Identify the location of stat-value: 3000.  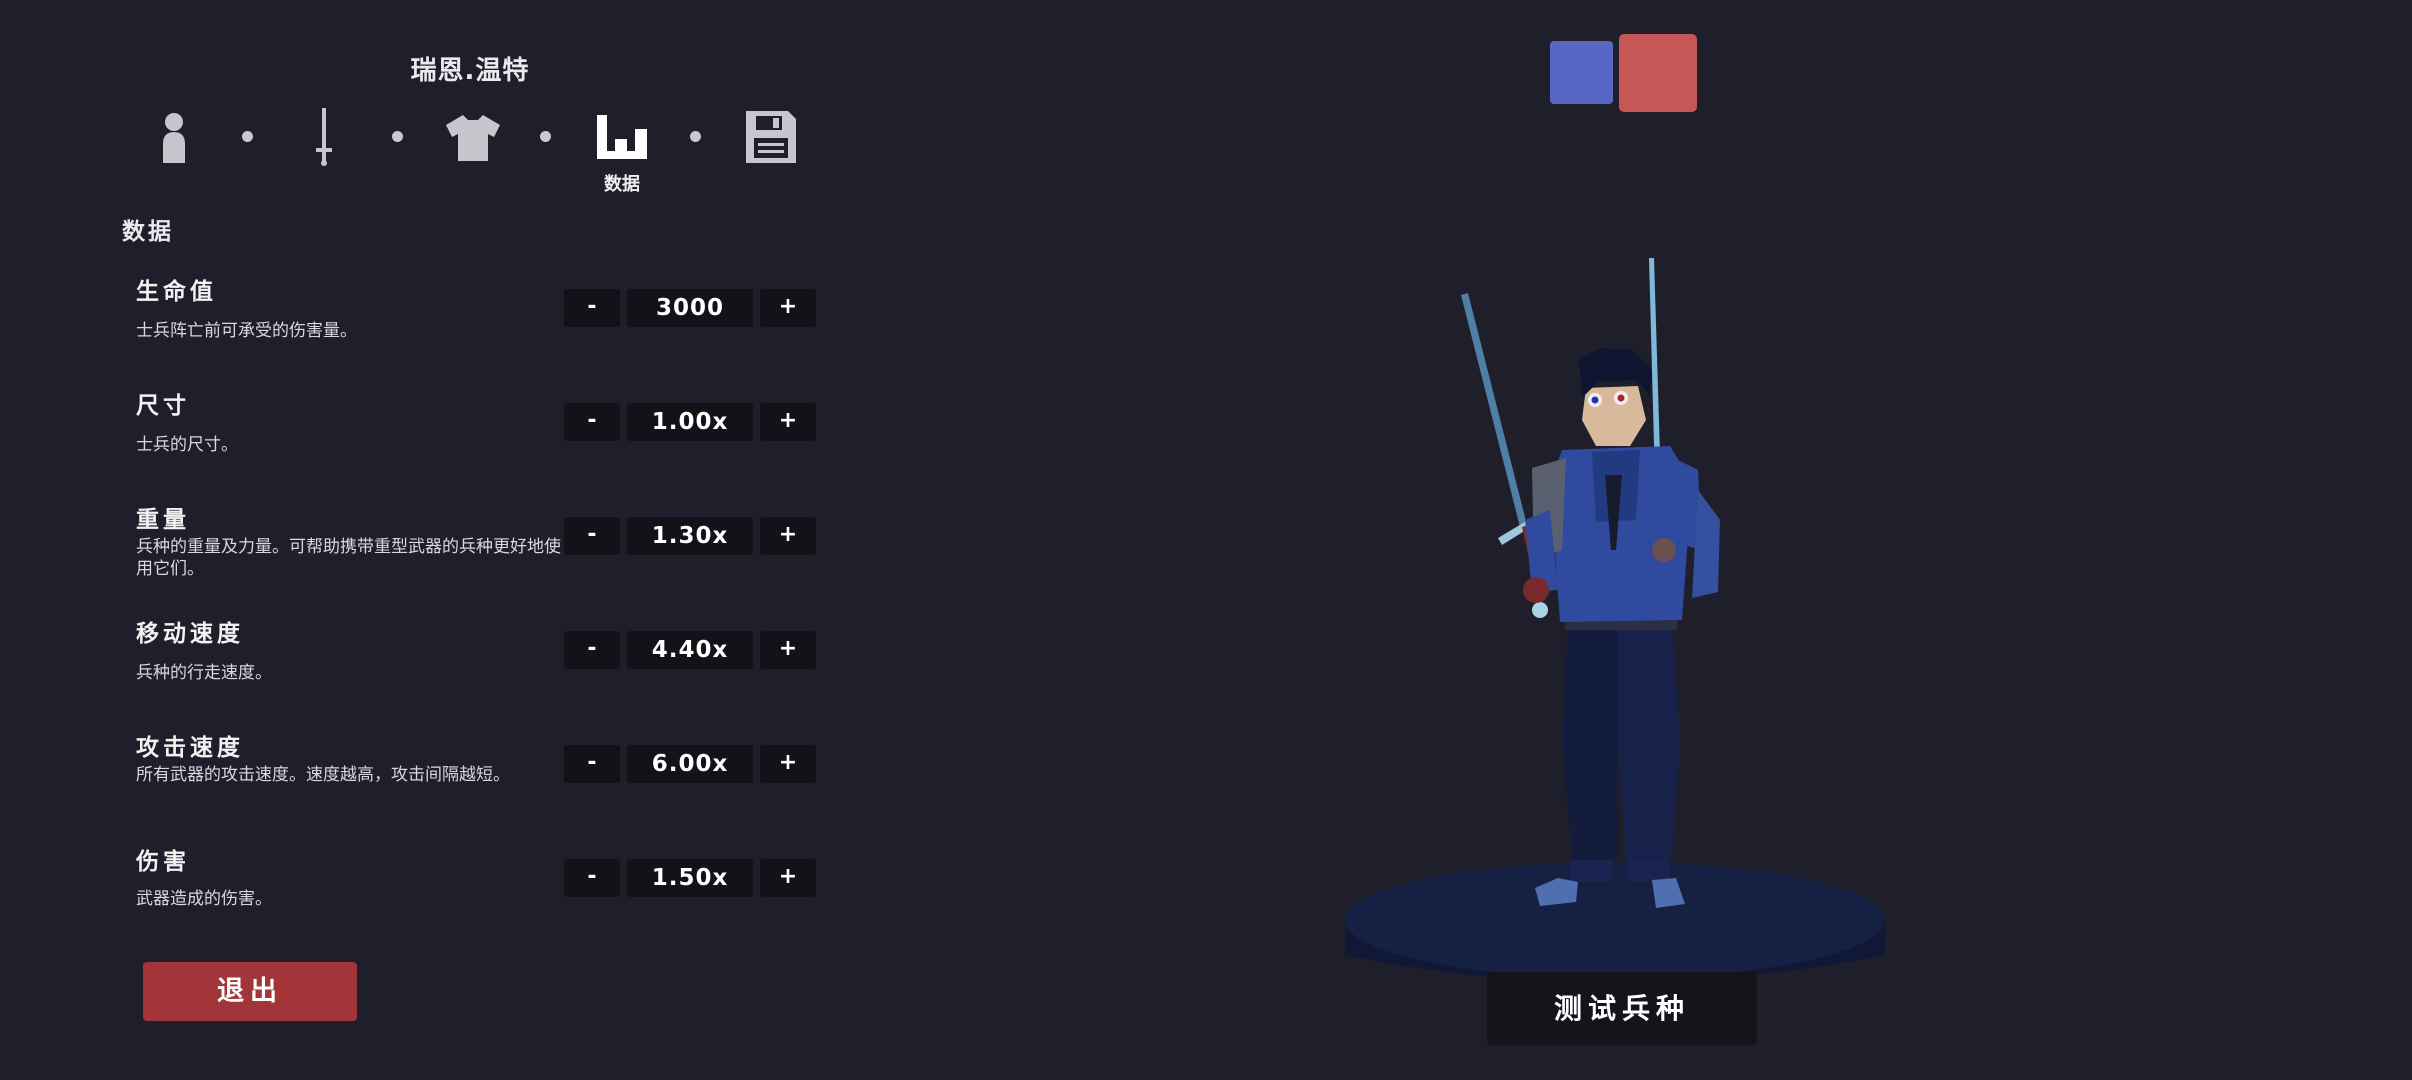
(690, 308).